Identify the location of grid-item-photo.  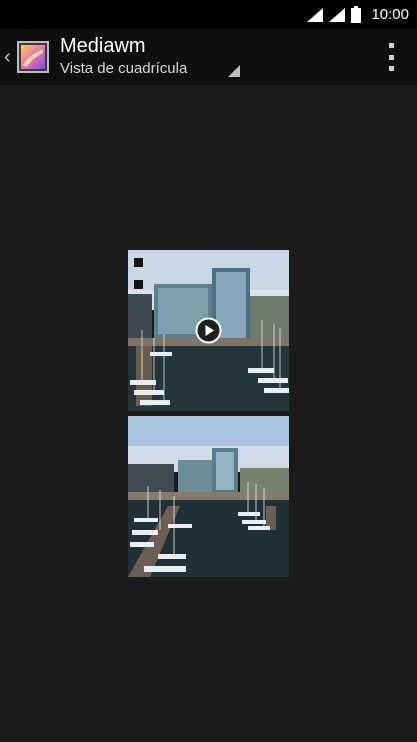
(208, 496).